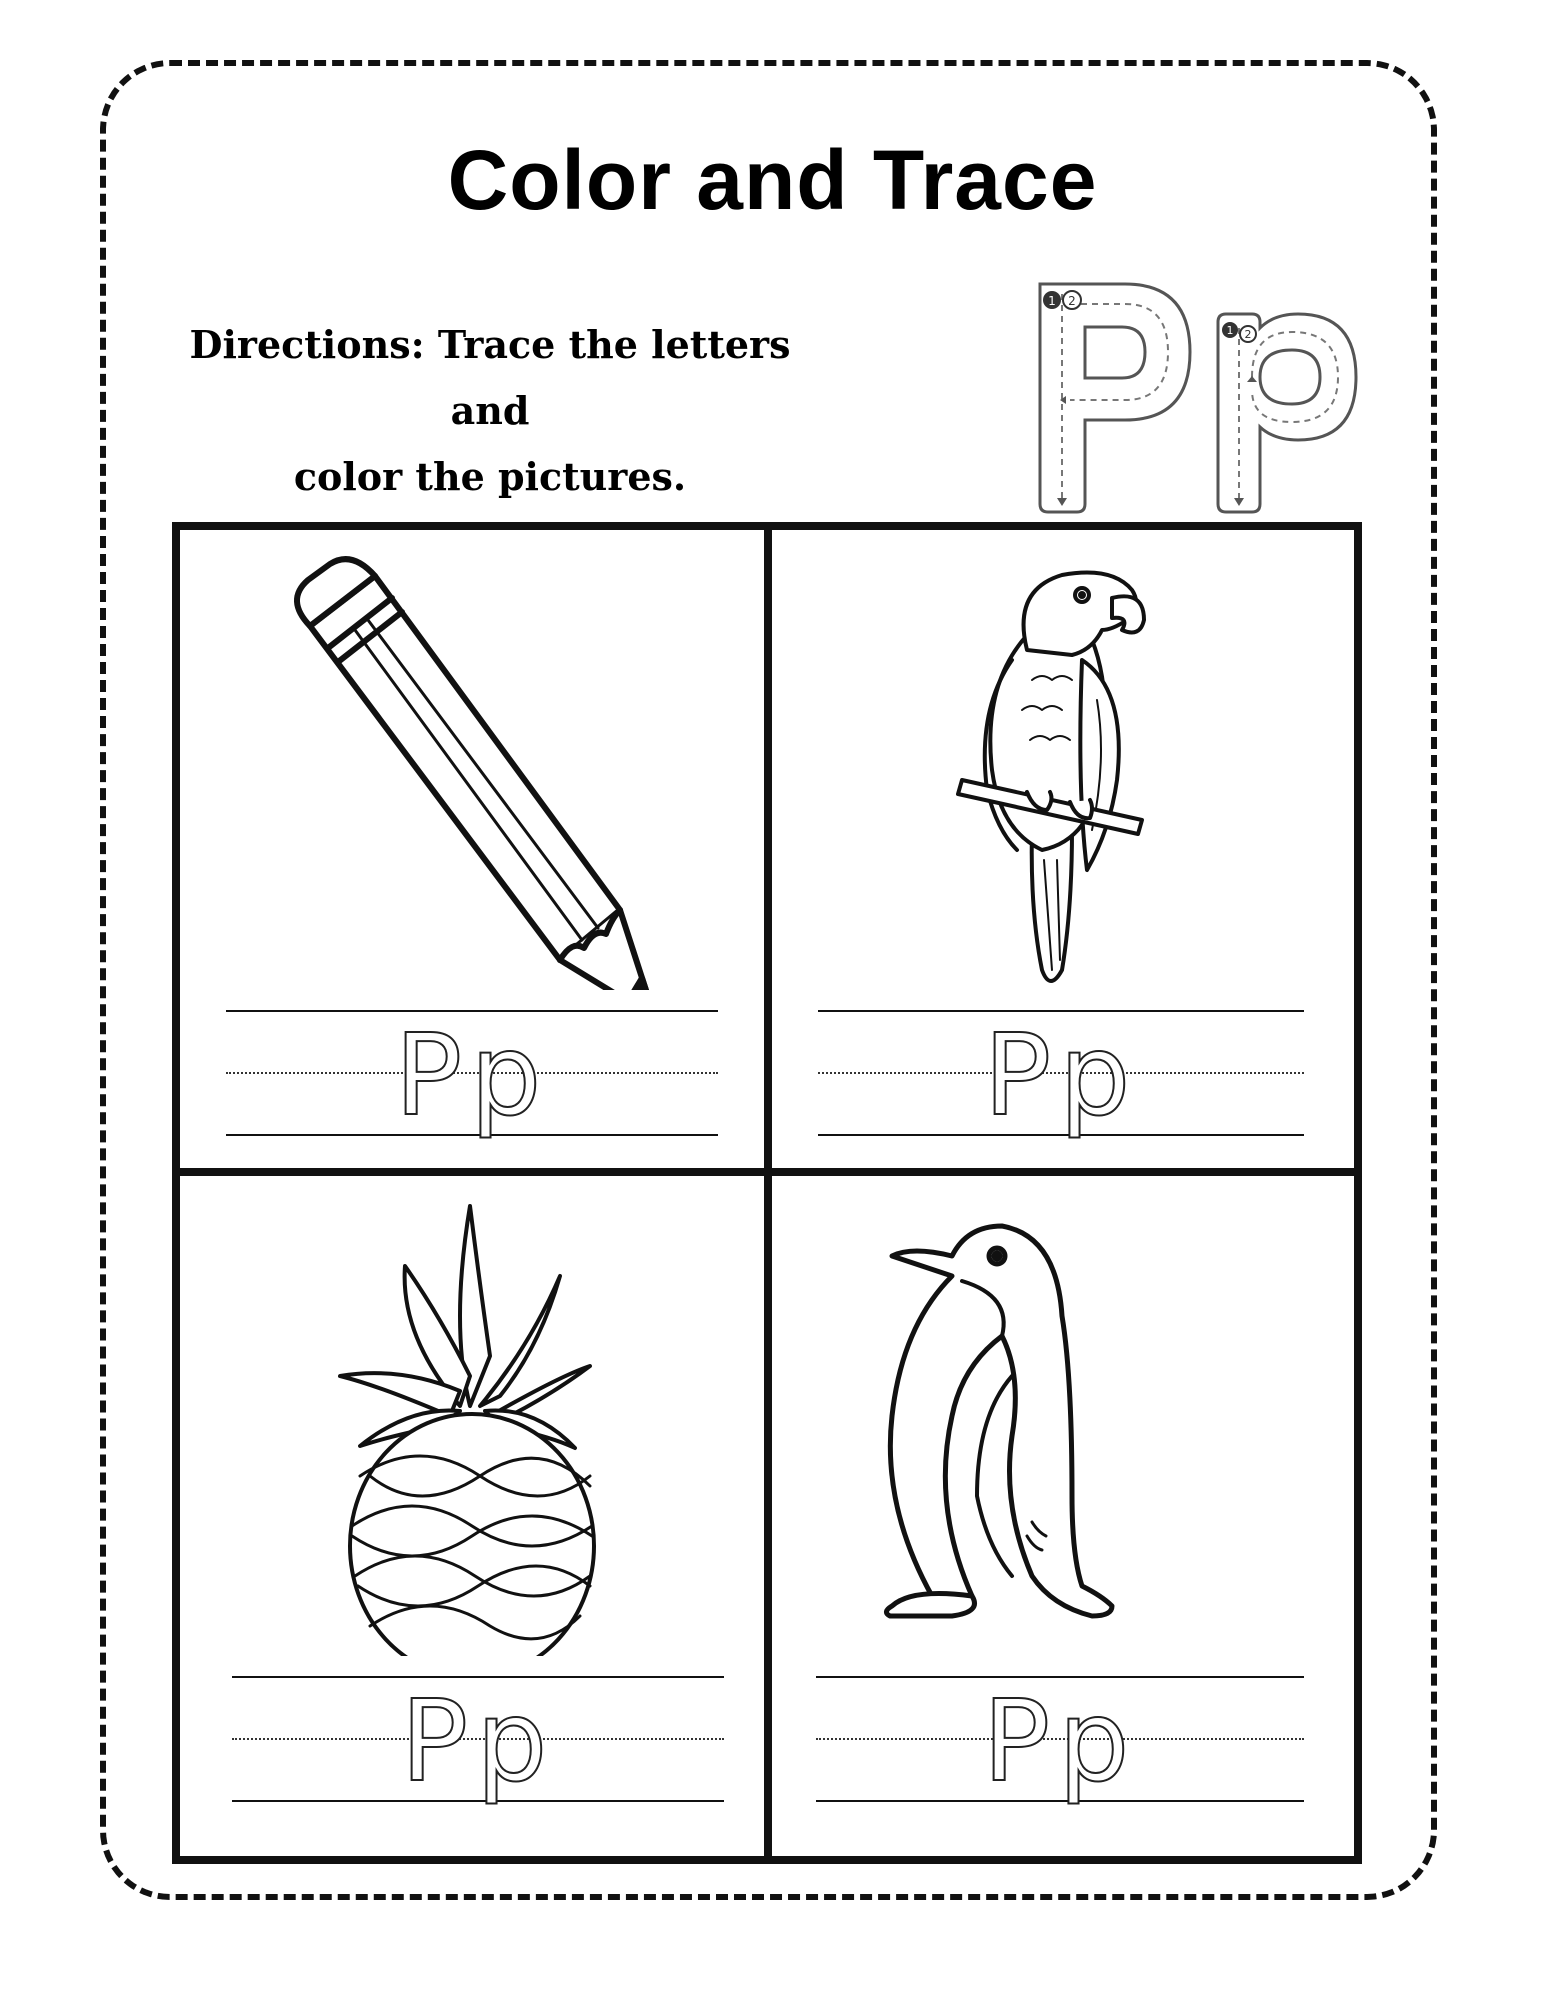  I want to click on parrot-picture, so click(1063, 760).